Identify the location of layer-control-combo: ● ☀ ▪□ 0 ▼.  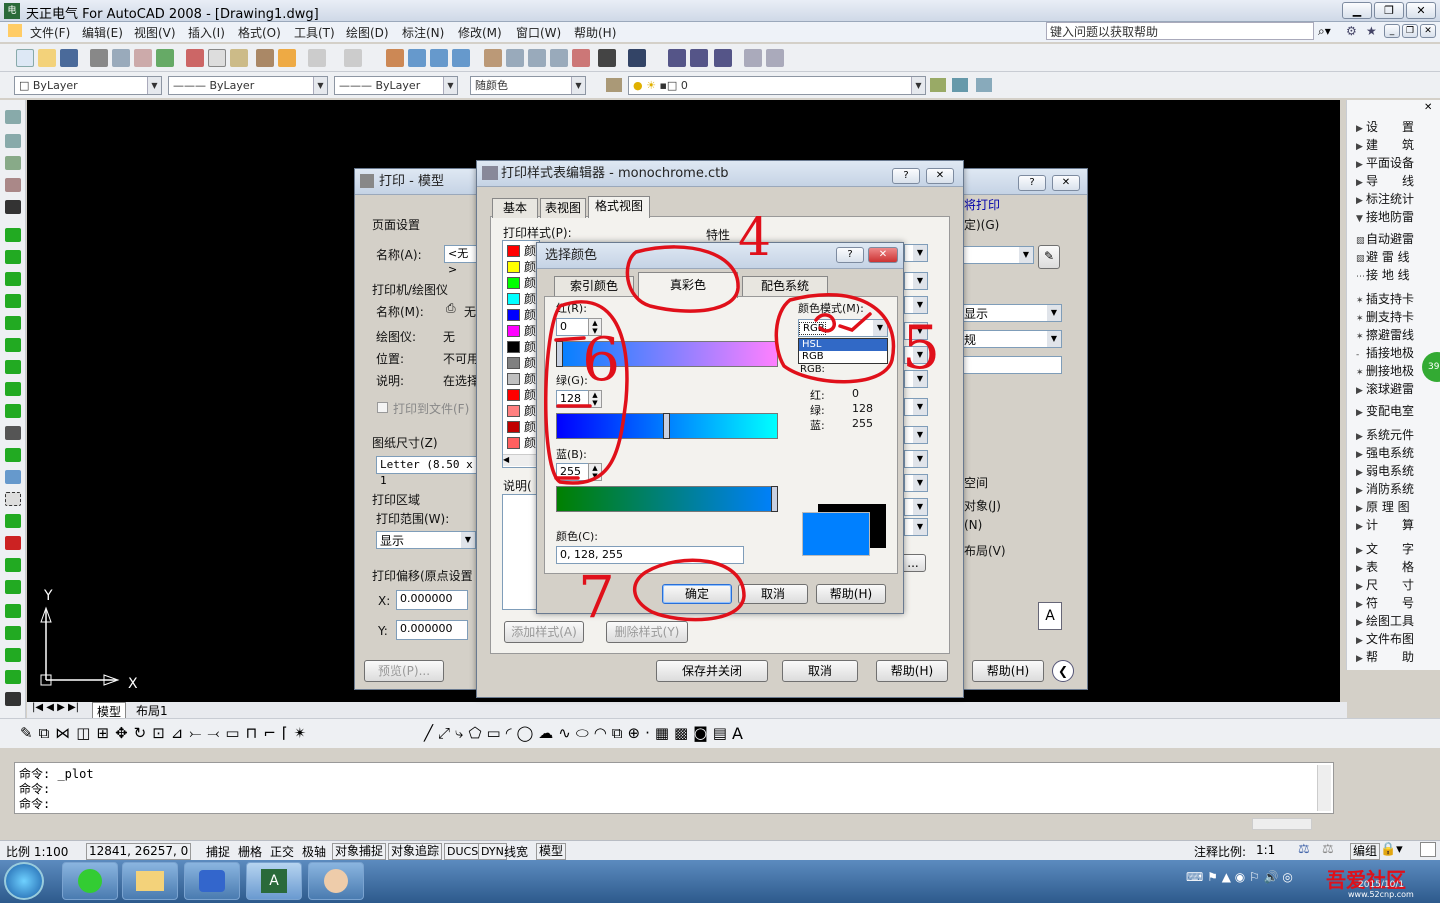
(777, 85).